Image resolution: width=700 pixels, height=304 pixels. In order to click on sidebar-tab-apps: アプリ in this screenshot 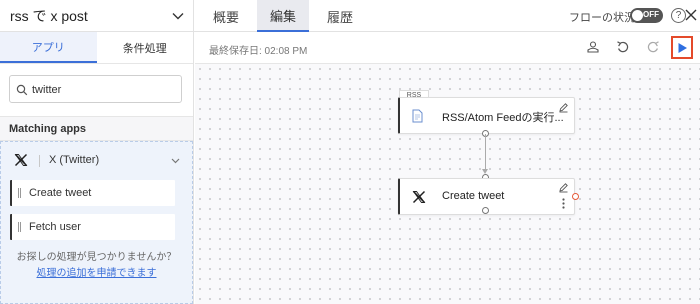, I will do `click(48, 47)`.